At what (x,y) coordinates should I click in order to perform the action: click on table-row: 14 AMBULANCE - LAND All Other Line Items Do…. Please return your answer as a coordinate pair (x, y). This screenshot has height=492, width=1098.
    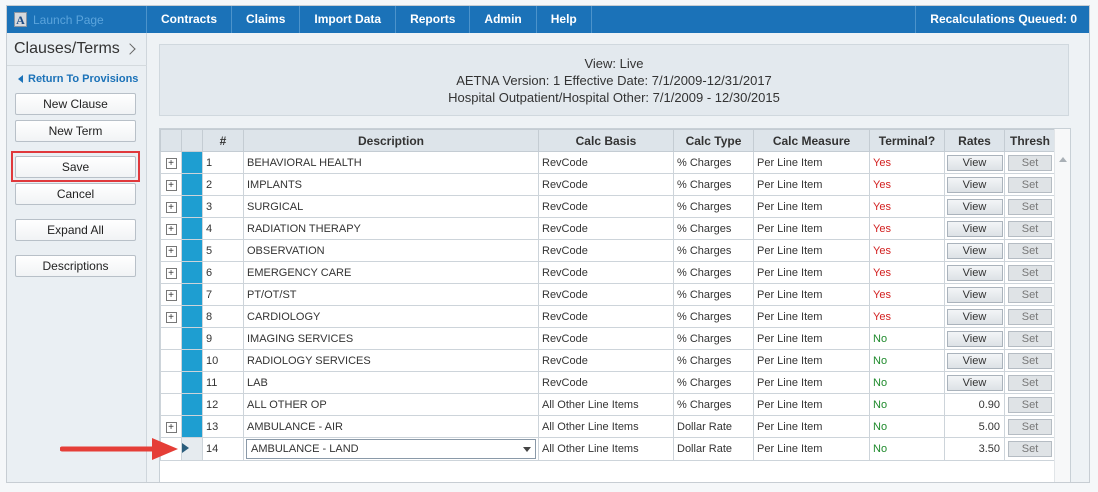
    Looking at the image, I should click on (608, 449).